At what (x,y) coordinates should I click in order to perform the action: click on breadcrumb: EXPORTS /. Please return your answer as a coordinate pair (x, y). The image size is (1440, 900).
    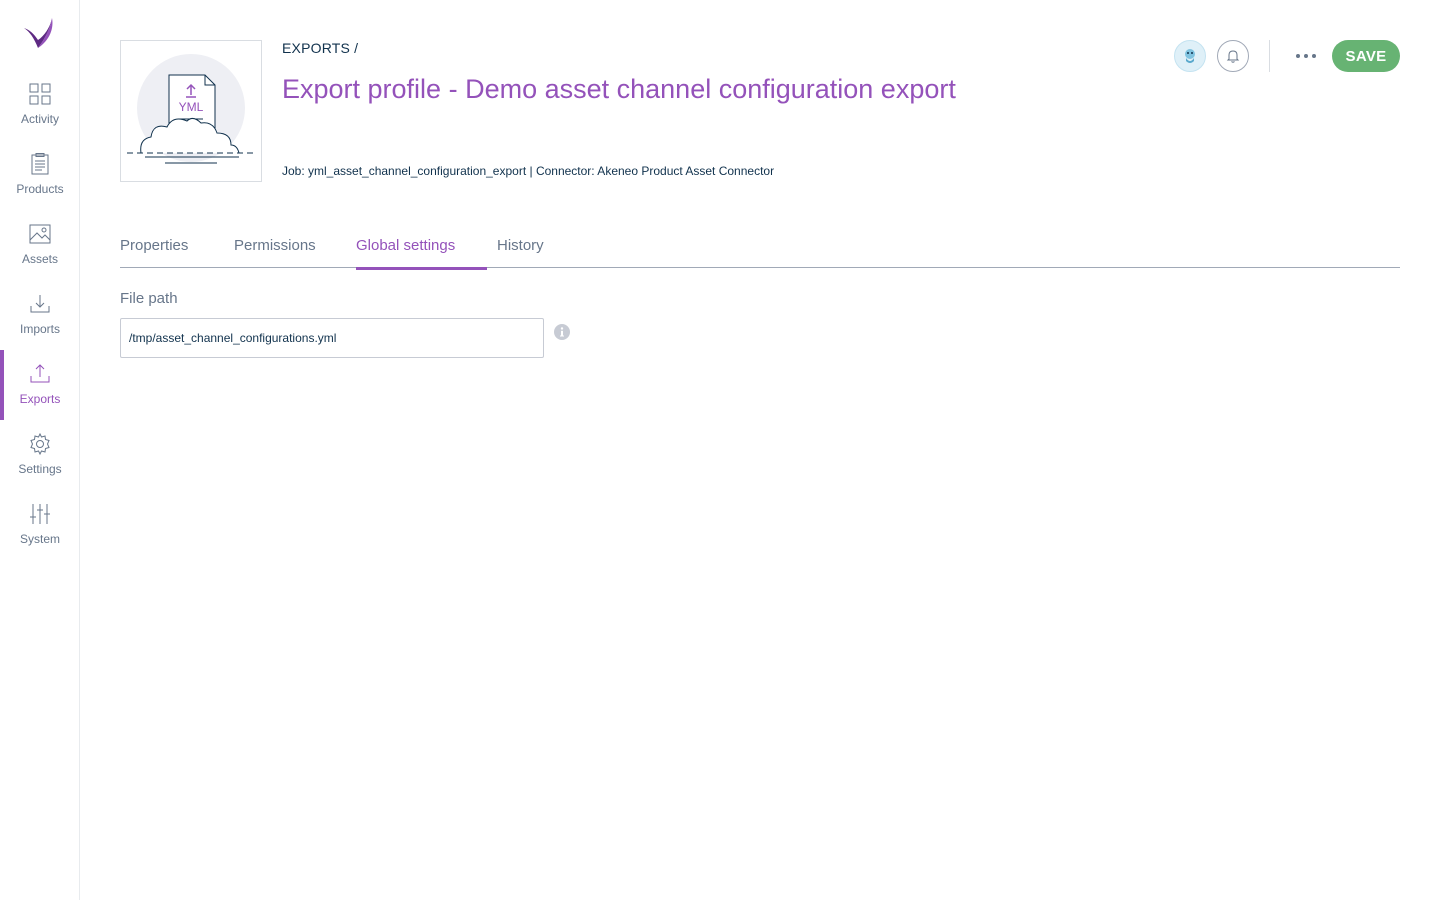
    Looking at the image, I should click on (320, 48).